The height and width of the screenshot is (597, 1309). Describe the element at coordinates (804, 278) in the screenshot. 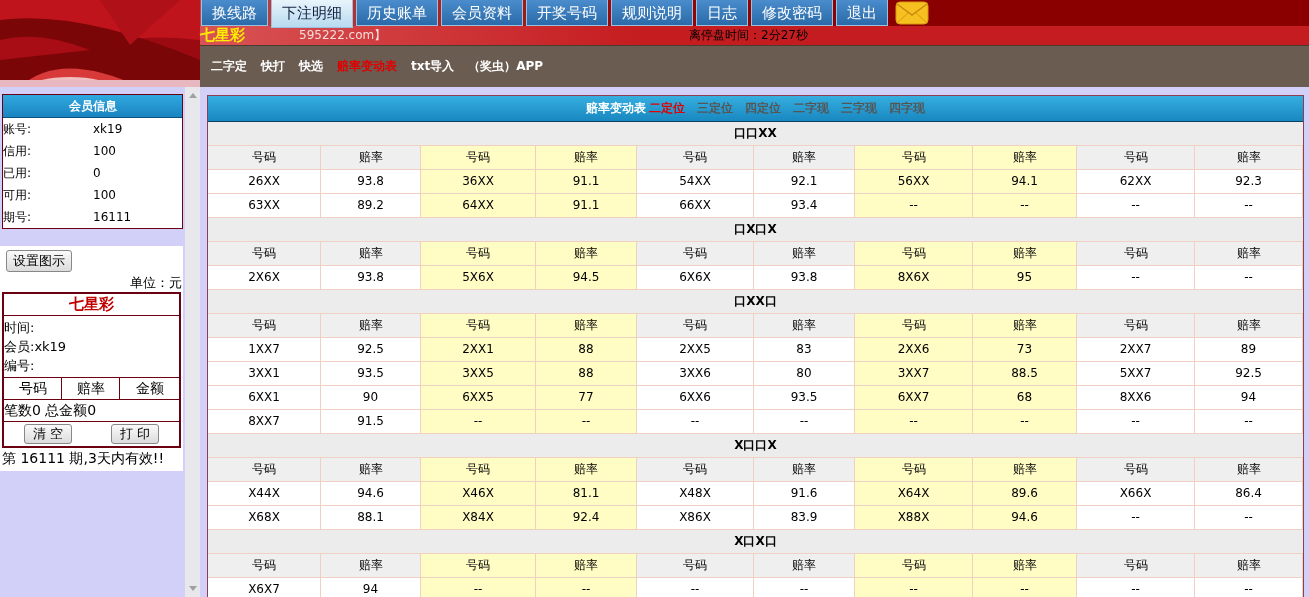

I see `table-cell: 93.8` at that location.